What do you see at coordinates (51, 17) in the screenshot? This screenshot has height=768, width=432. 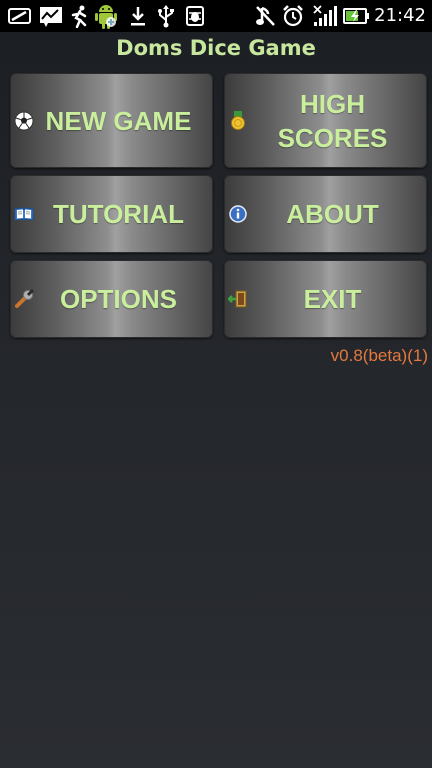 I see `chart-icon` at bounding box center [51, 17].